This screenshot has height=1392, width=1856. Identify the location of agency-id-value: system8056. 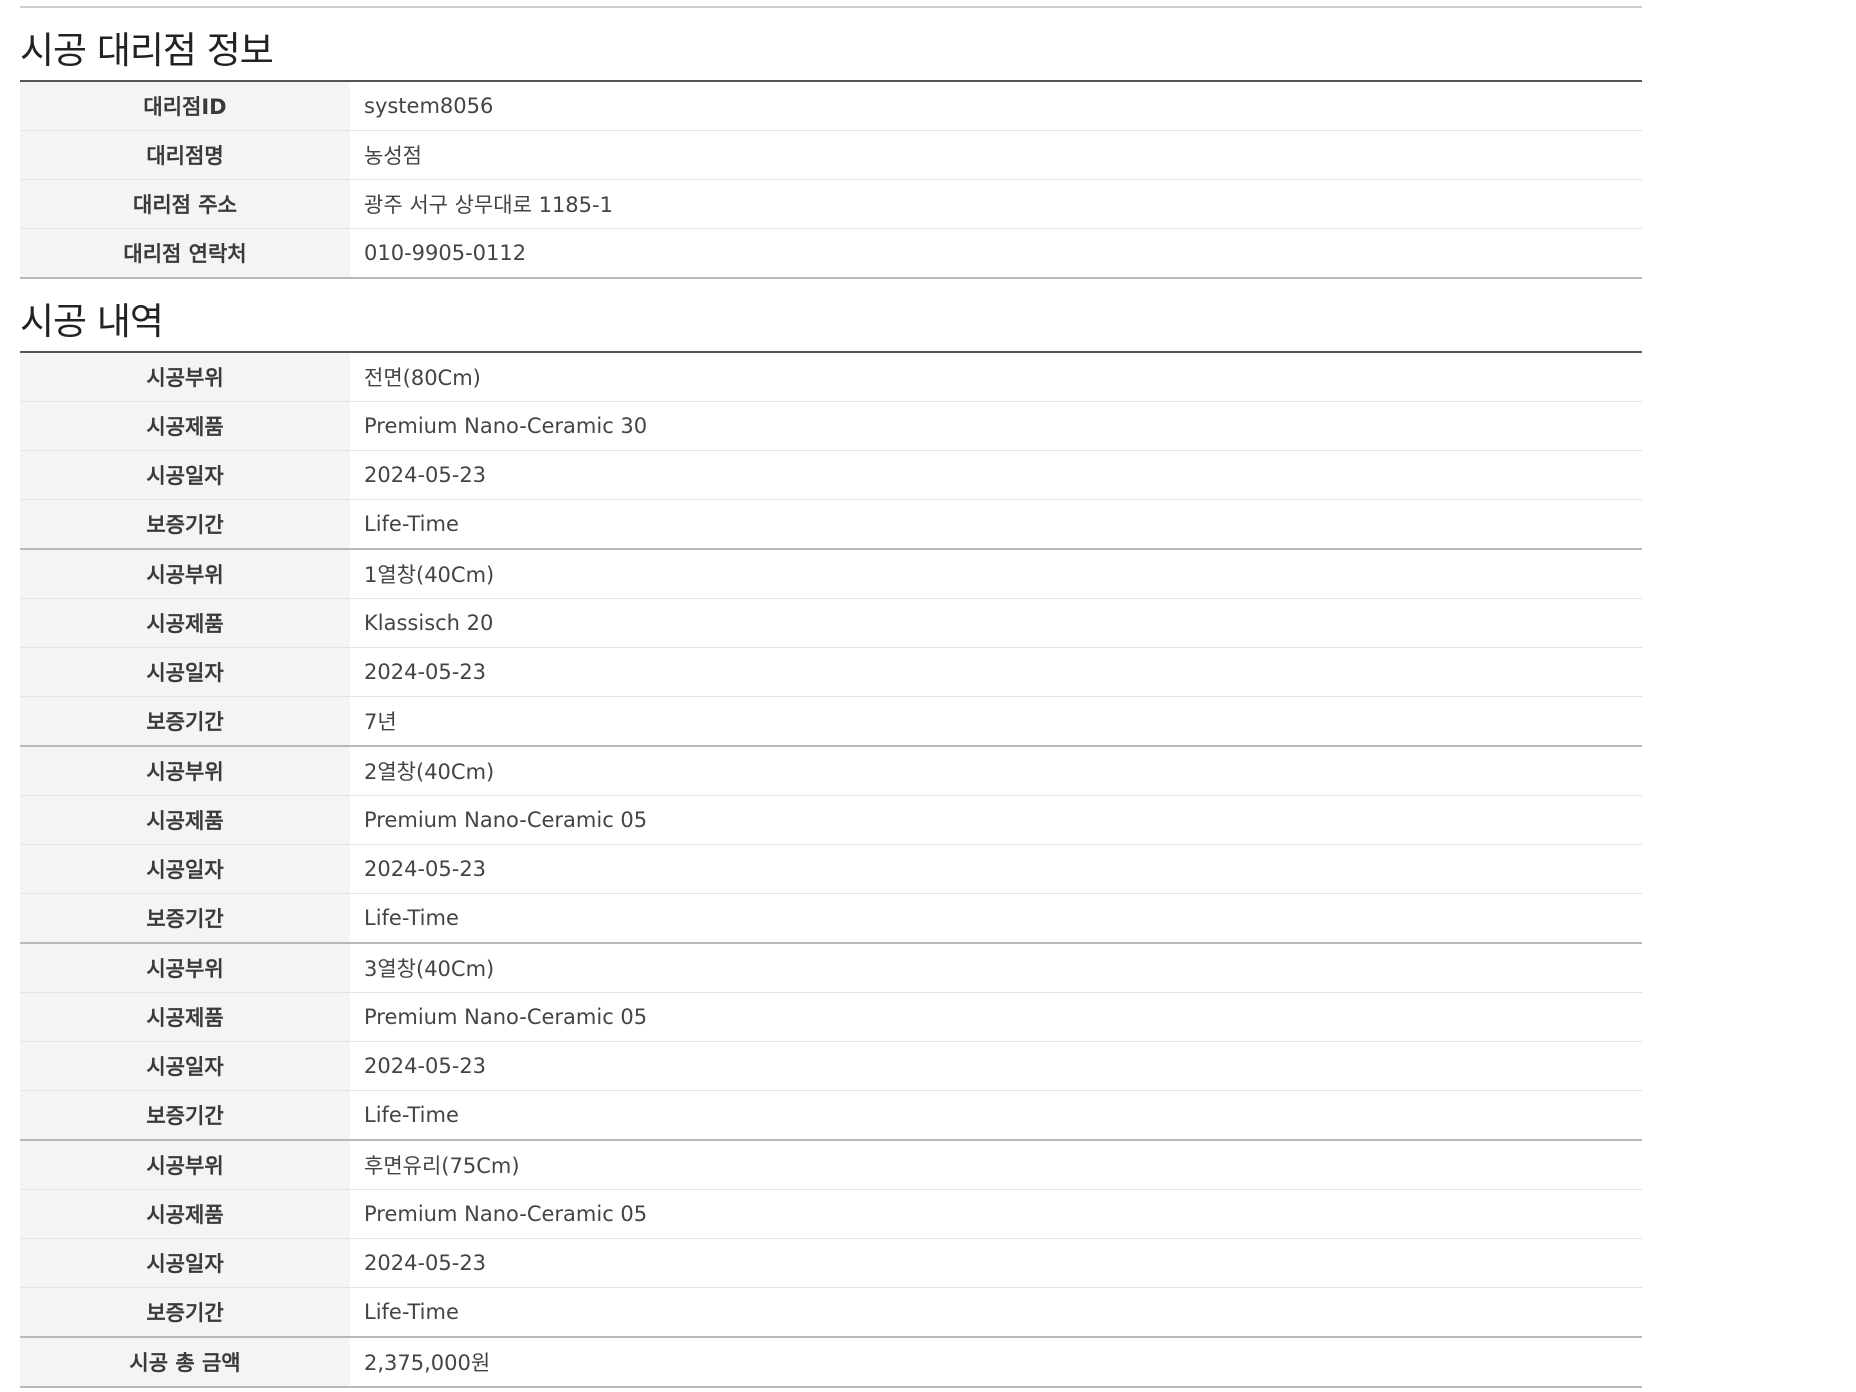
(996, 106).